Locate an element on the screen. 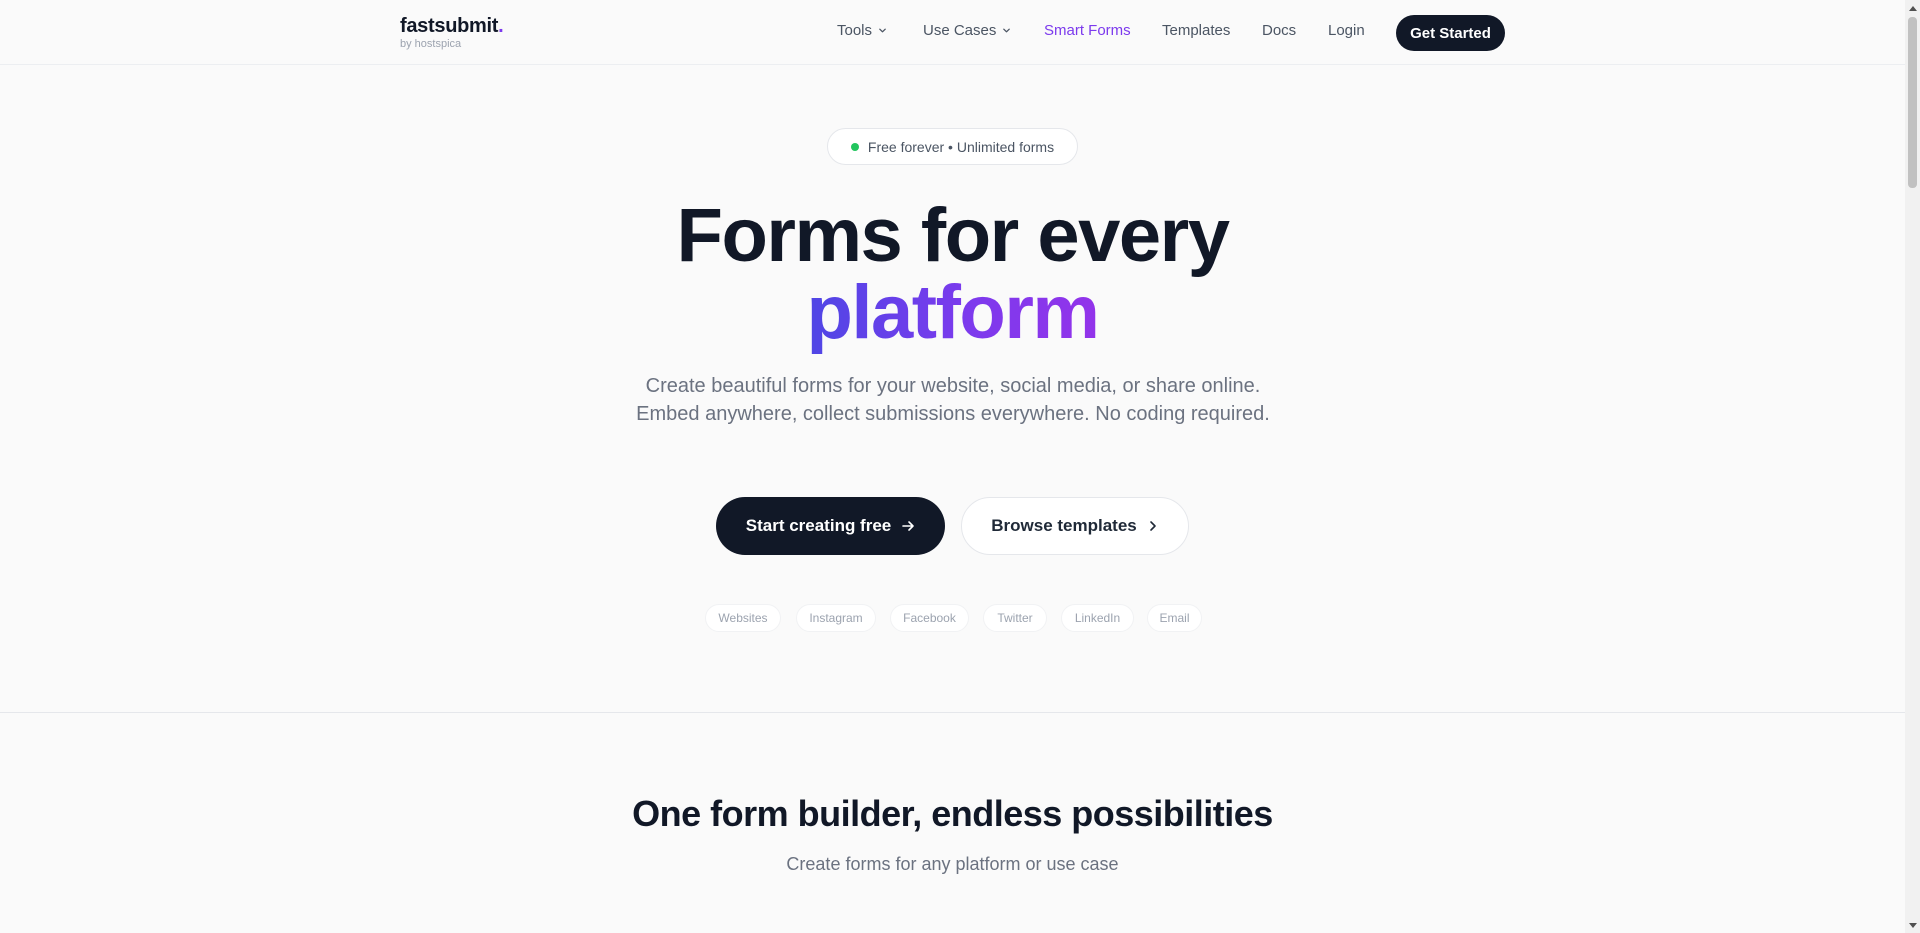 This screenshot has width=1920, height=933. nav-docs-label: Docs is located at coordinates (1279, 30).